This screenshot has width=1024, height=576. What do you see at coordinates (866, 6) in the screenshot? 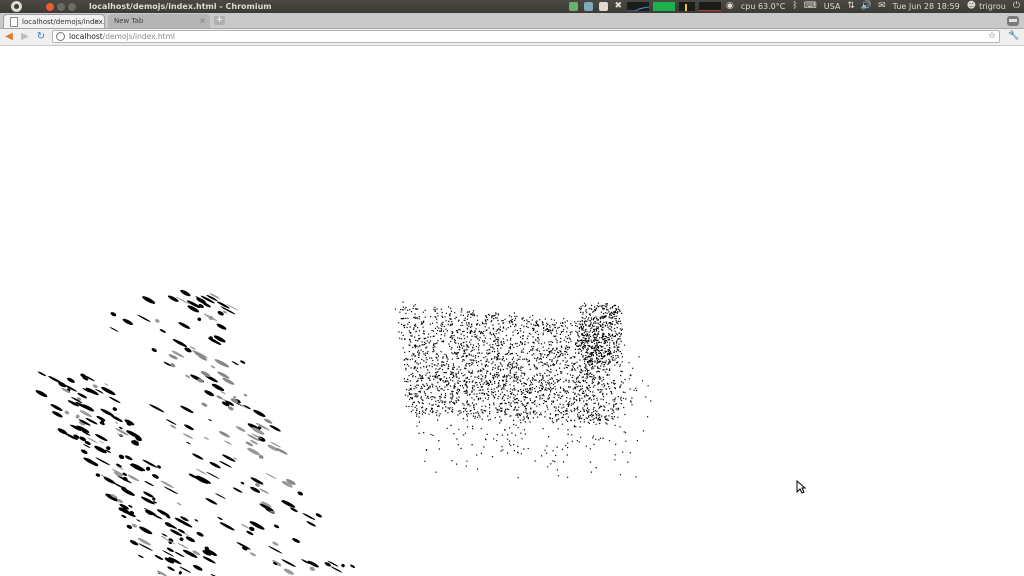
I see `volume-icon: 🔊` at bounding box center [866, 6].